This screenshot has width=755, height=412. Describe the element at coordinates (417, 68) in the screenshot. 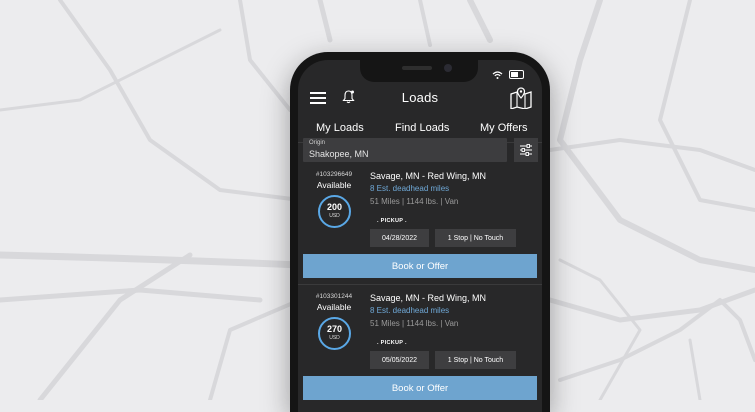

I see `speaker-grille` at that location.